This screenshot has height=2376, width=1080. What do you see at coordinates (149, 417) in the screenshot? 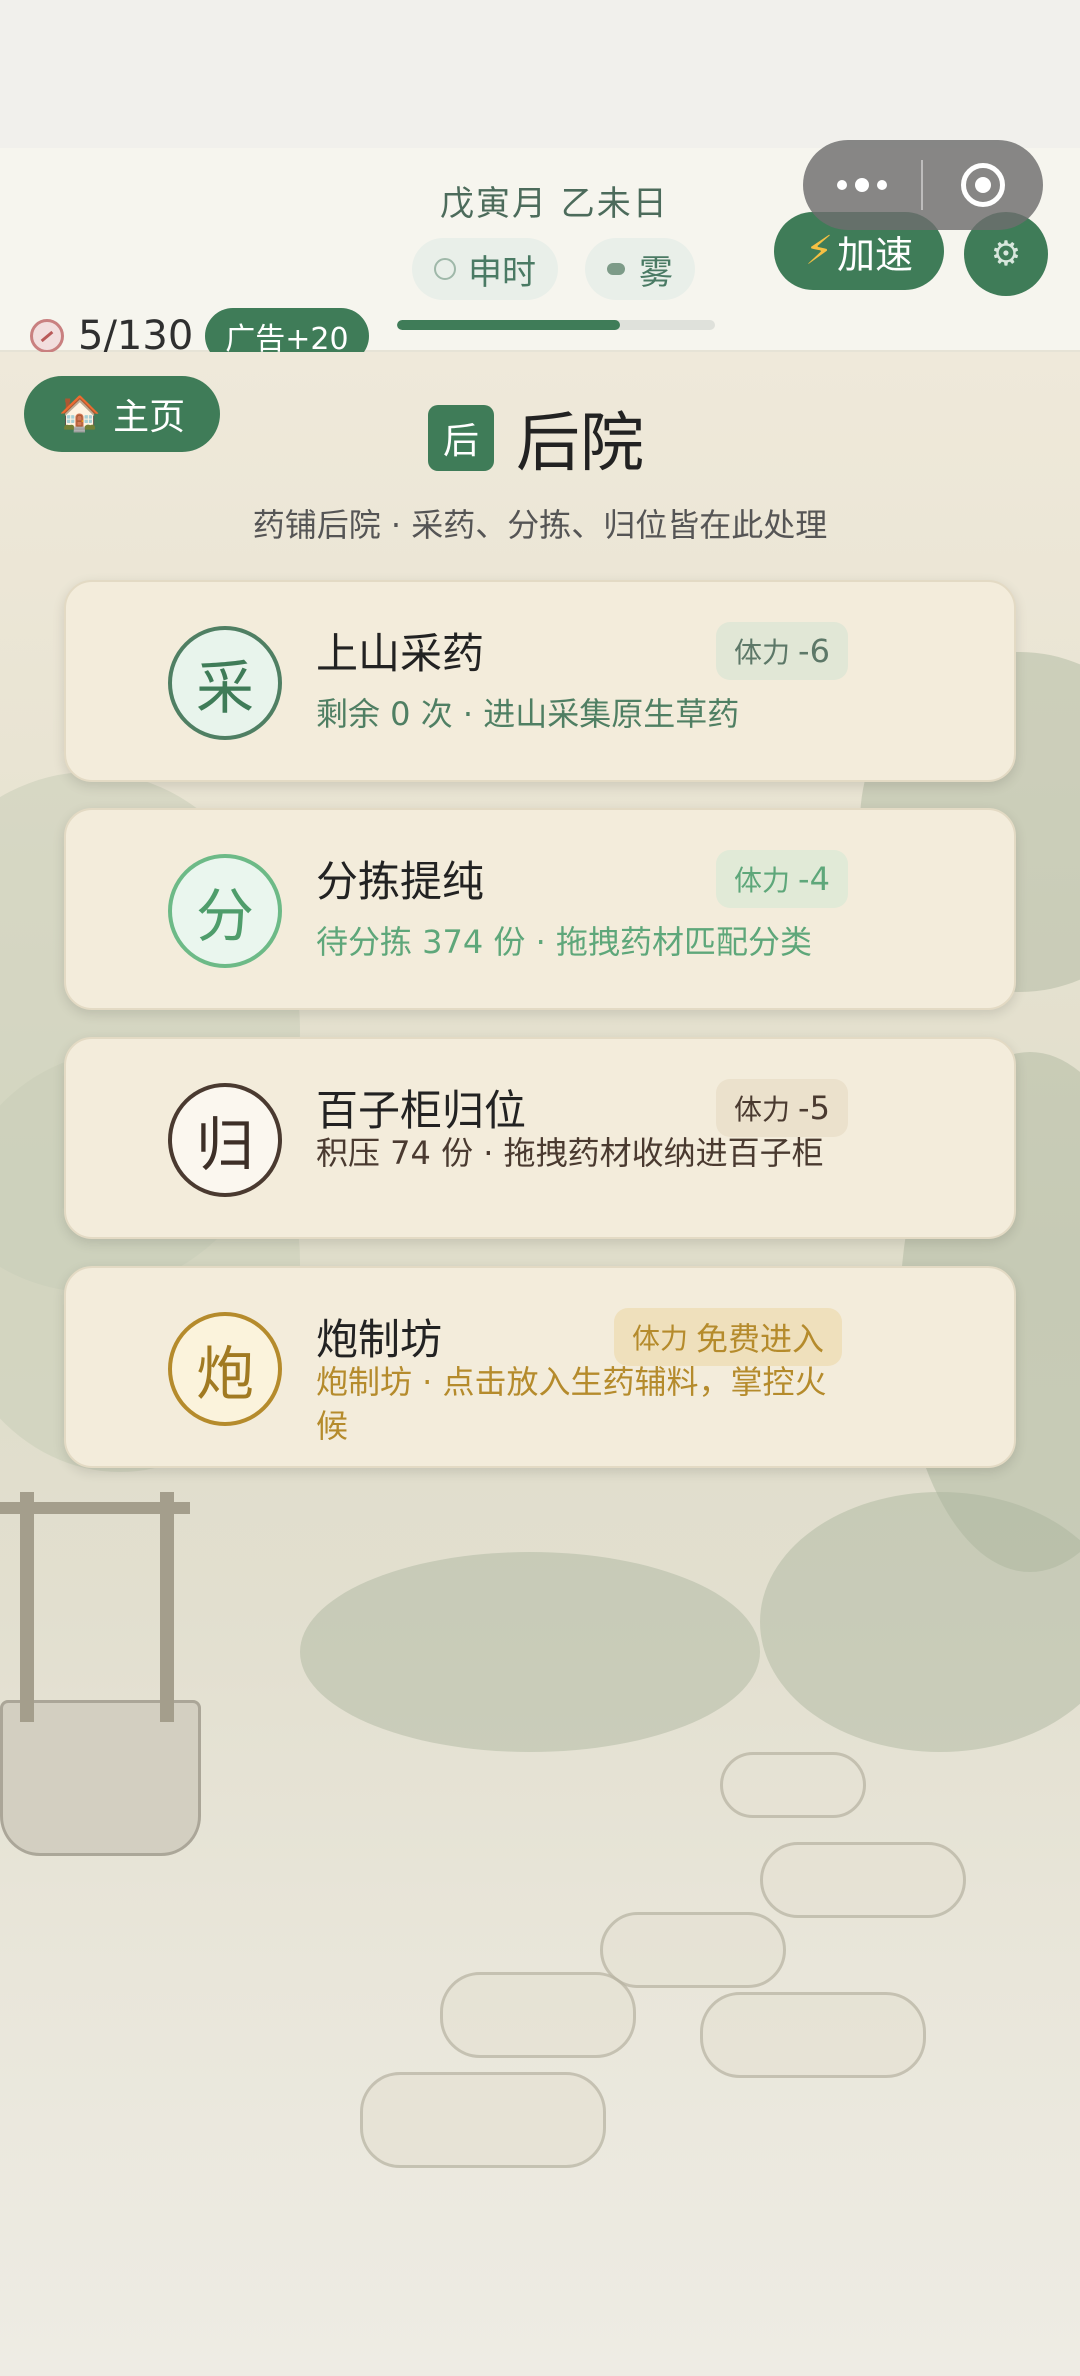
I see `home-label: 主页` at bounding box center [149, 417].